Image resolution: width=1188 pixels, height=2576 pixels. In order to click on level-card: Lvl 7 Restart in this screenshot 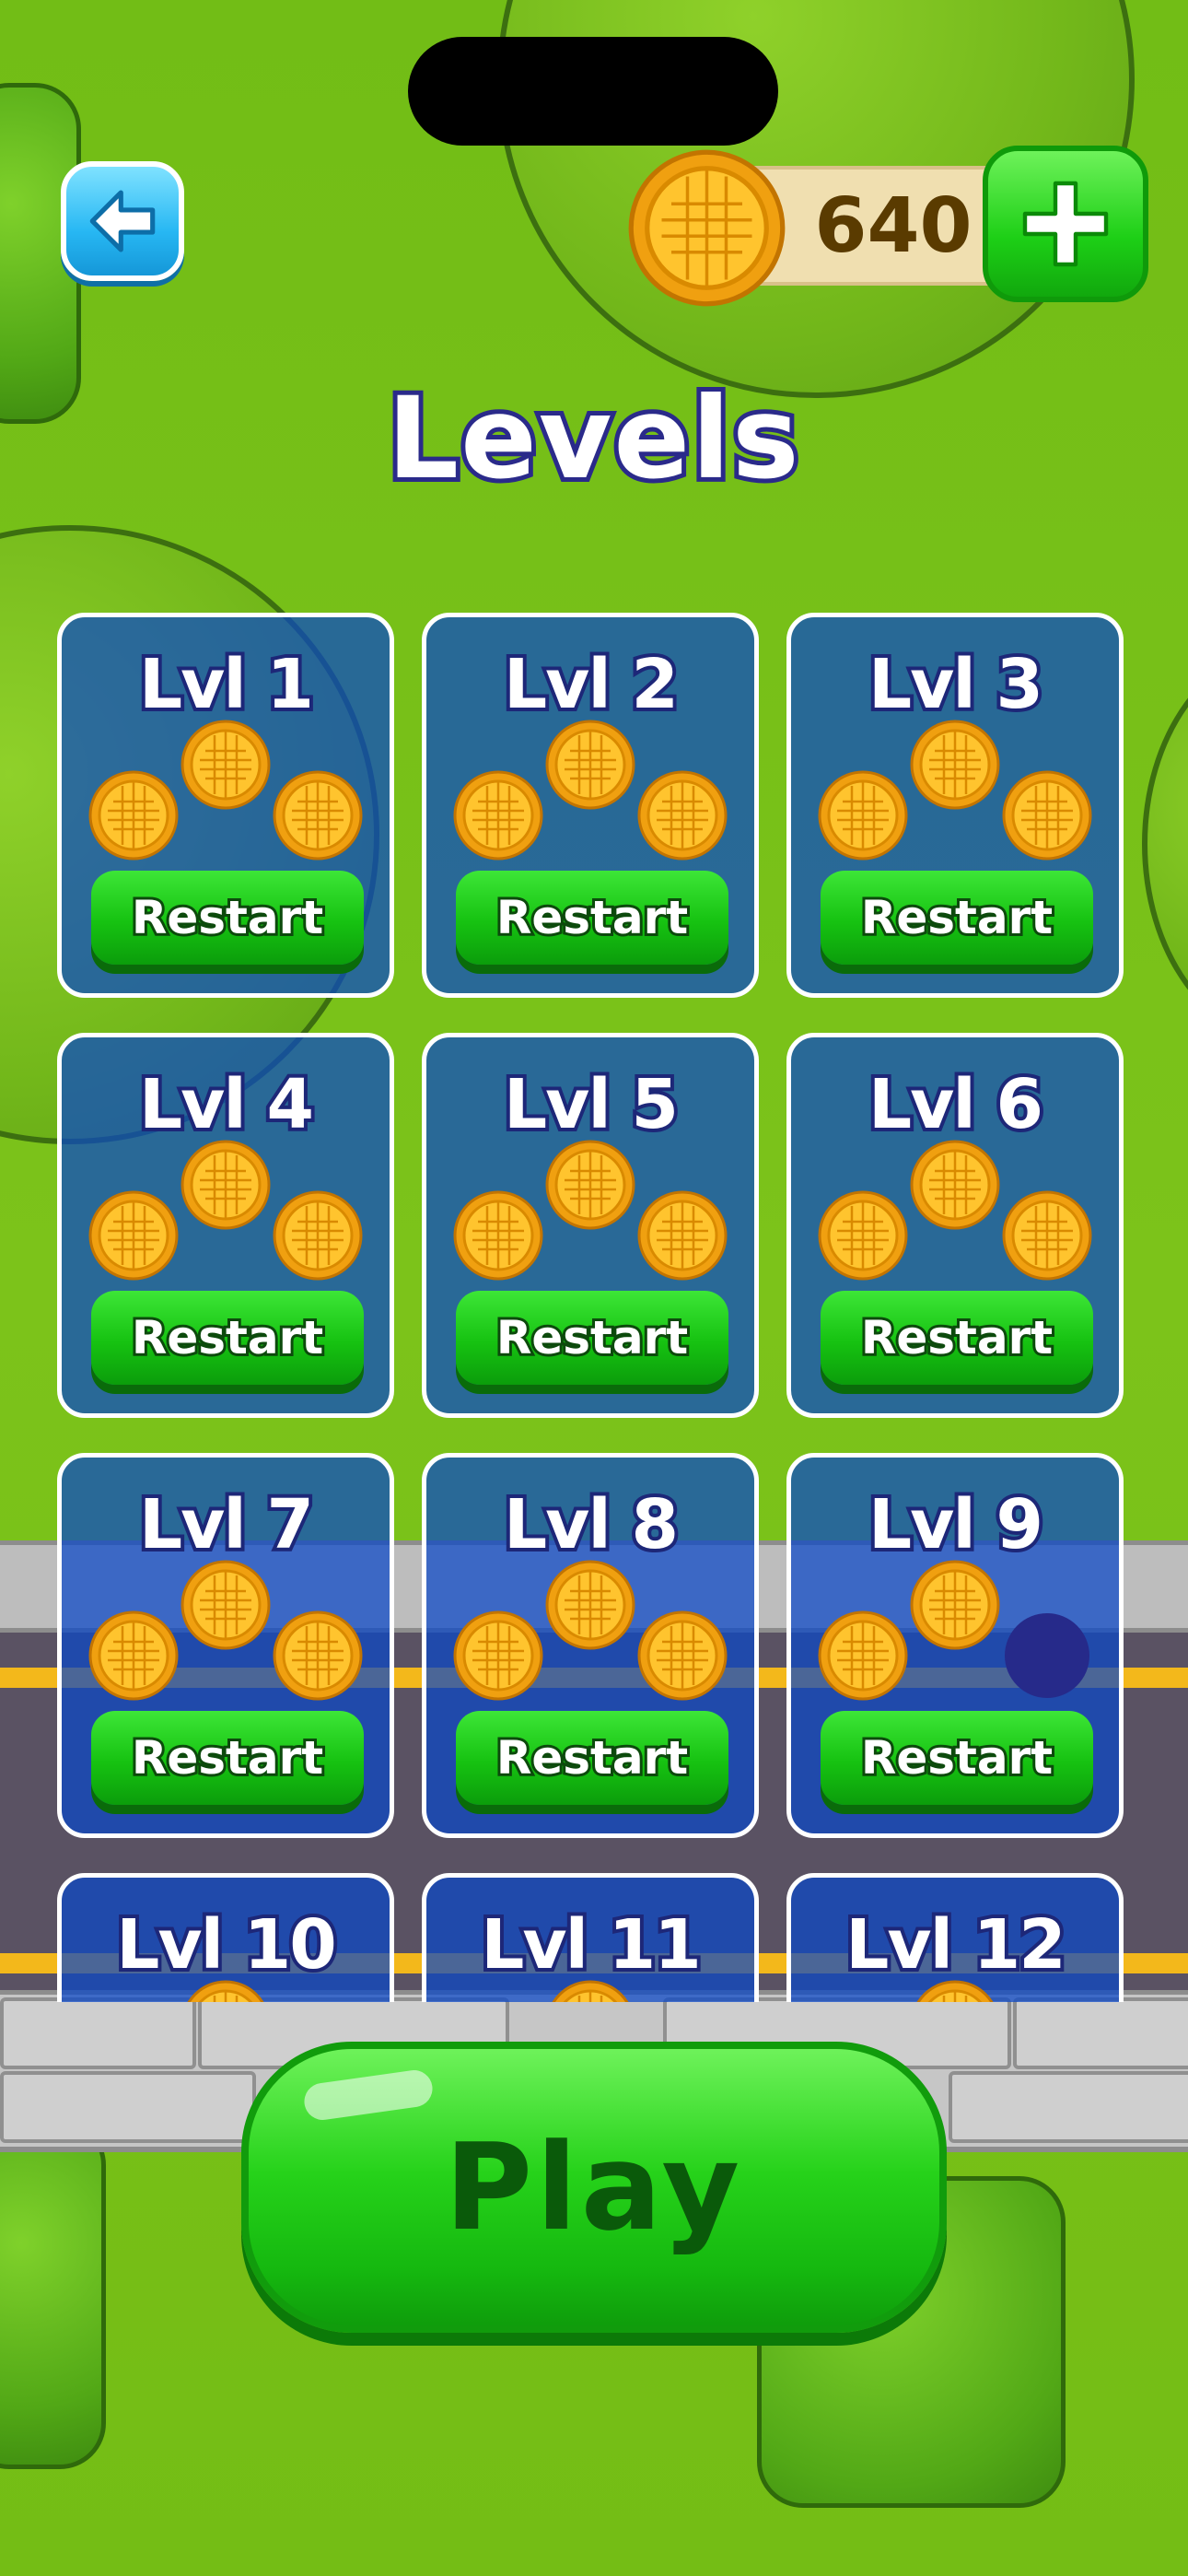, I will do `click(225, 1645)`.